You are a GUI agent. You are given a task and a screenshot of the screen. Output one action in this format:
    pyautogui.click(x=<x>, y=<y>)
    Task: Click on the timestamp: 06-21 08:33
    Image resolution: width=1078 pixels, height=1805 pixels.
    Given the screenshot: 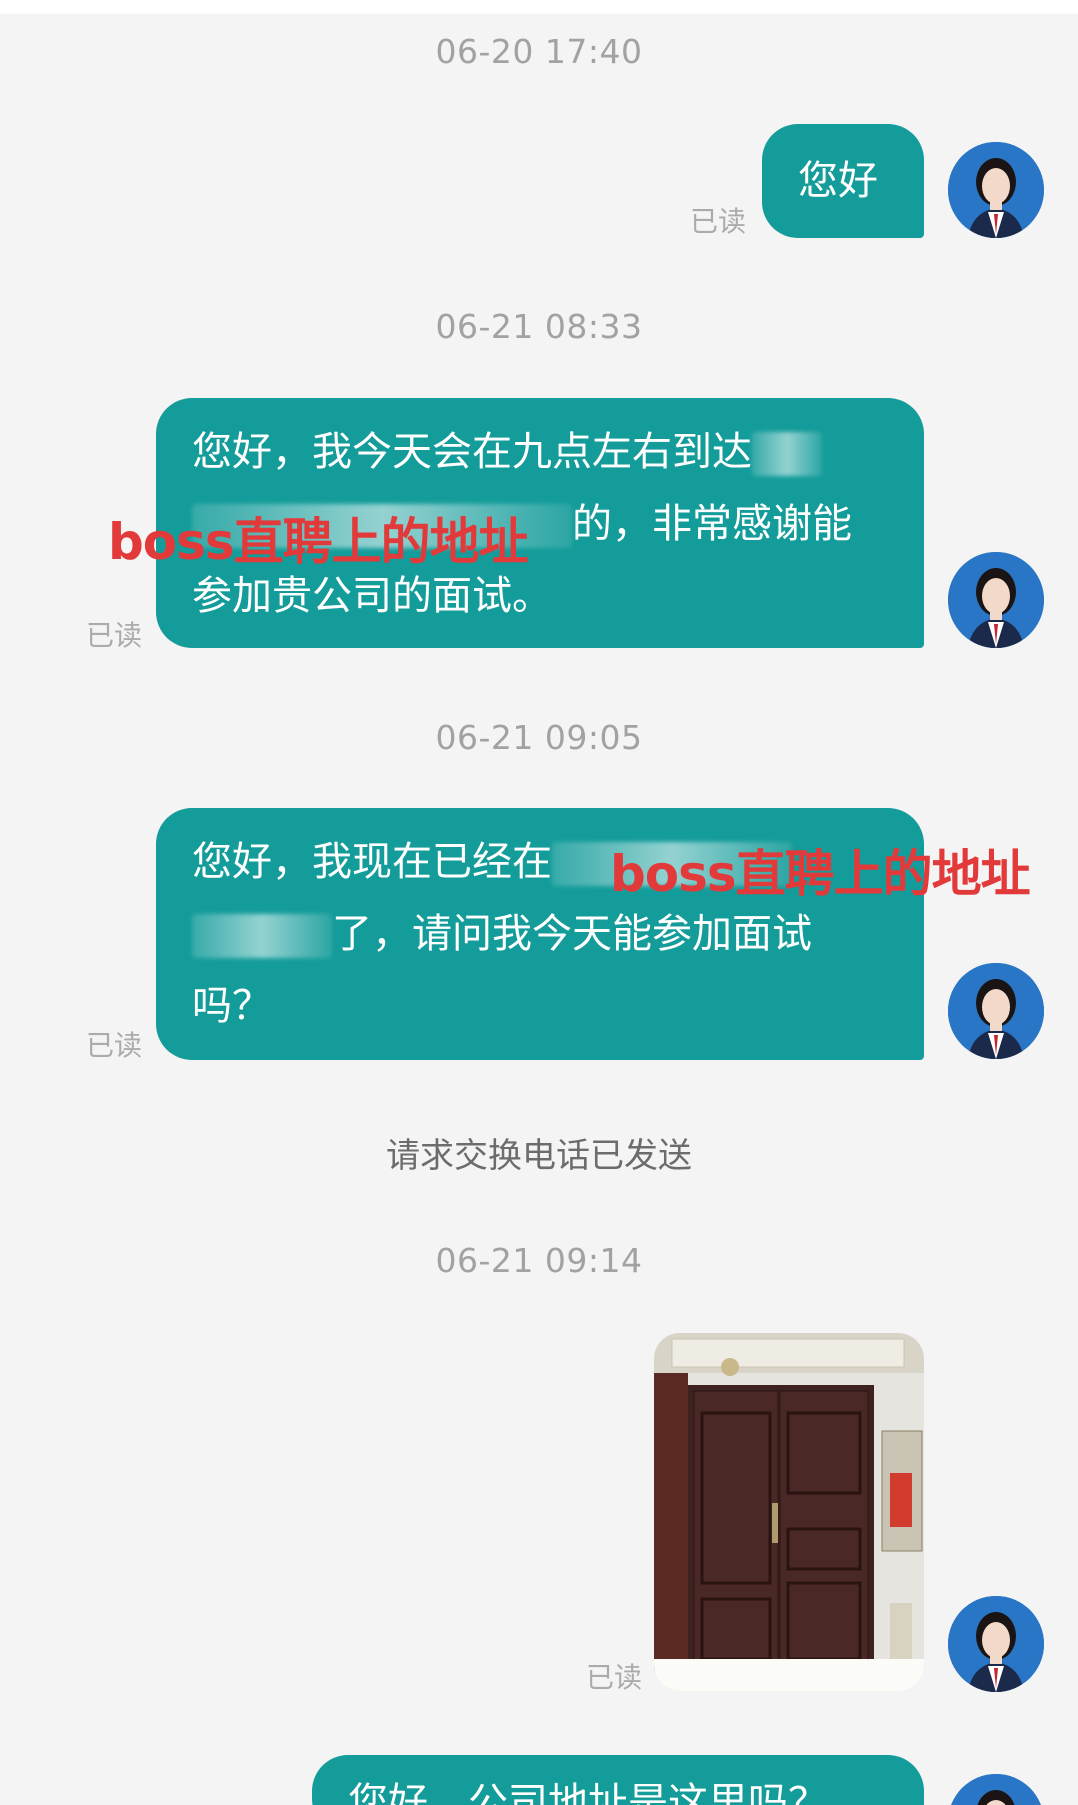 What is the action you would take?
    pyautogui.click(x=539, y=326)
    